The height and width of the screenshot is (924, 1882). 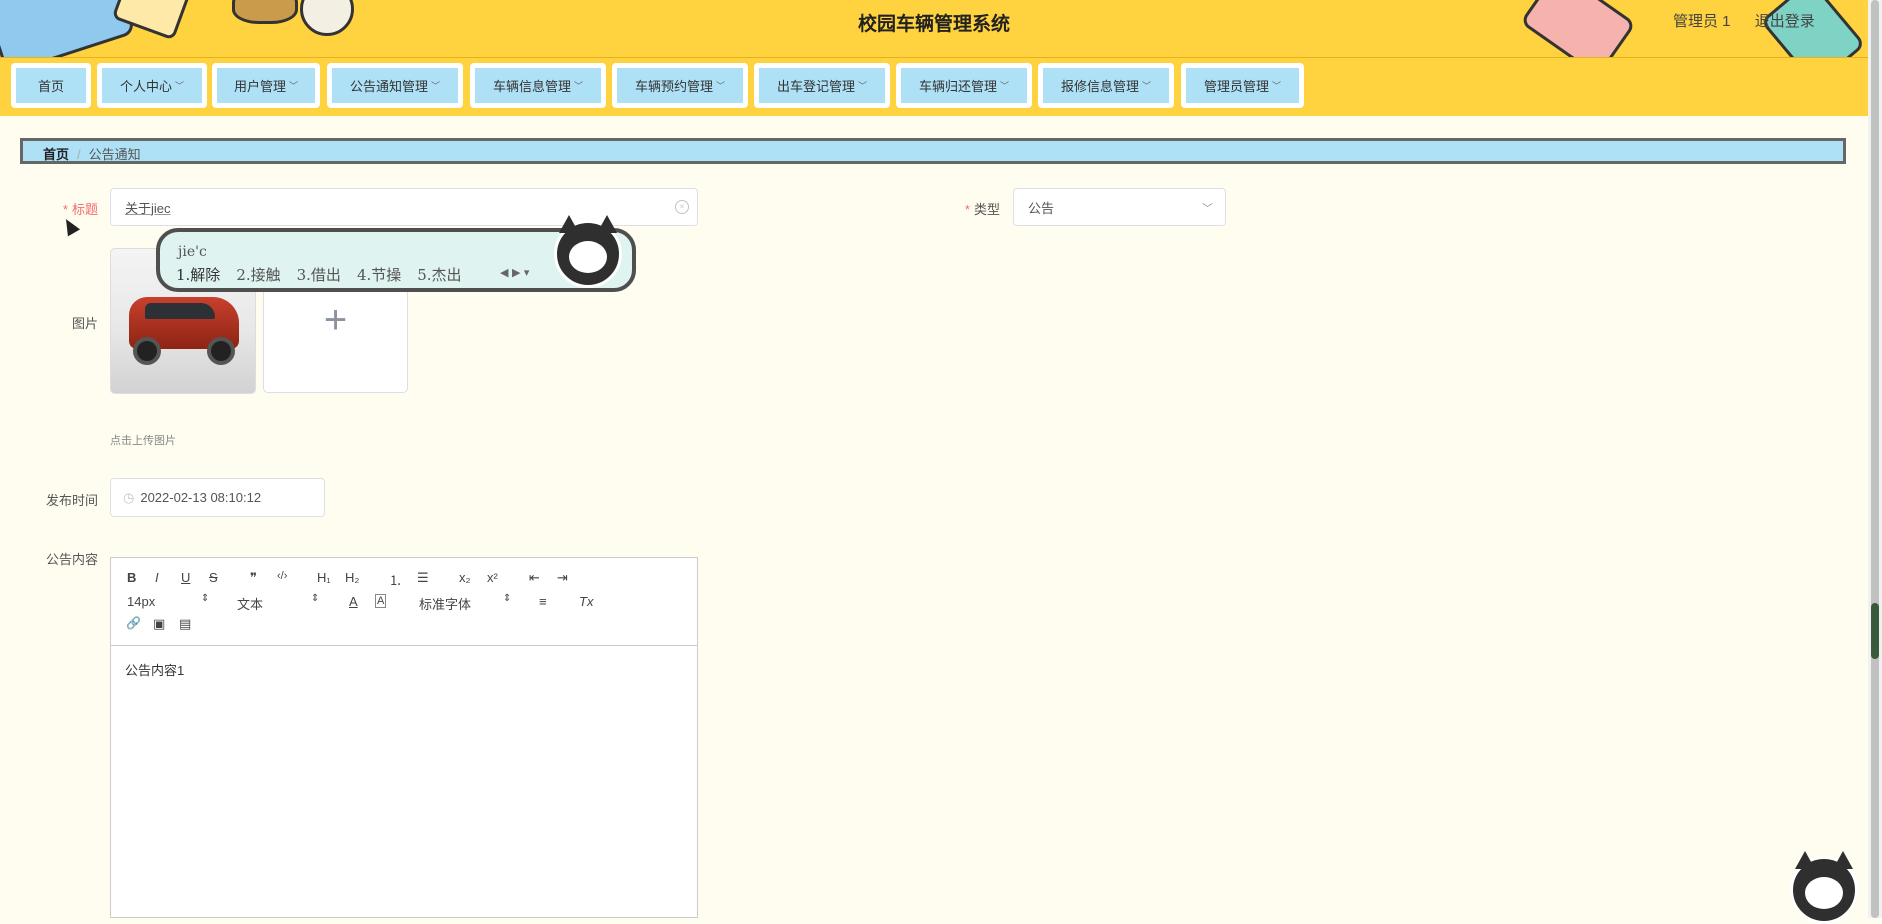 What do you see at coordinates (324, 577) in the screenshot?
I see `h1-button: H₁` at bounding box center [324, 577].